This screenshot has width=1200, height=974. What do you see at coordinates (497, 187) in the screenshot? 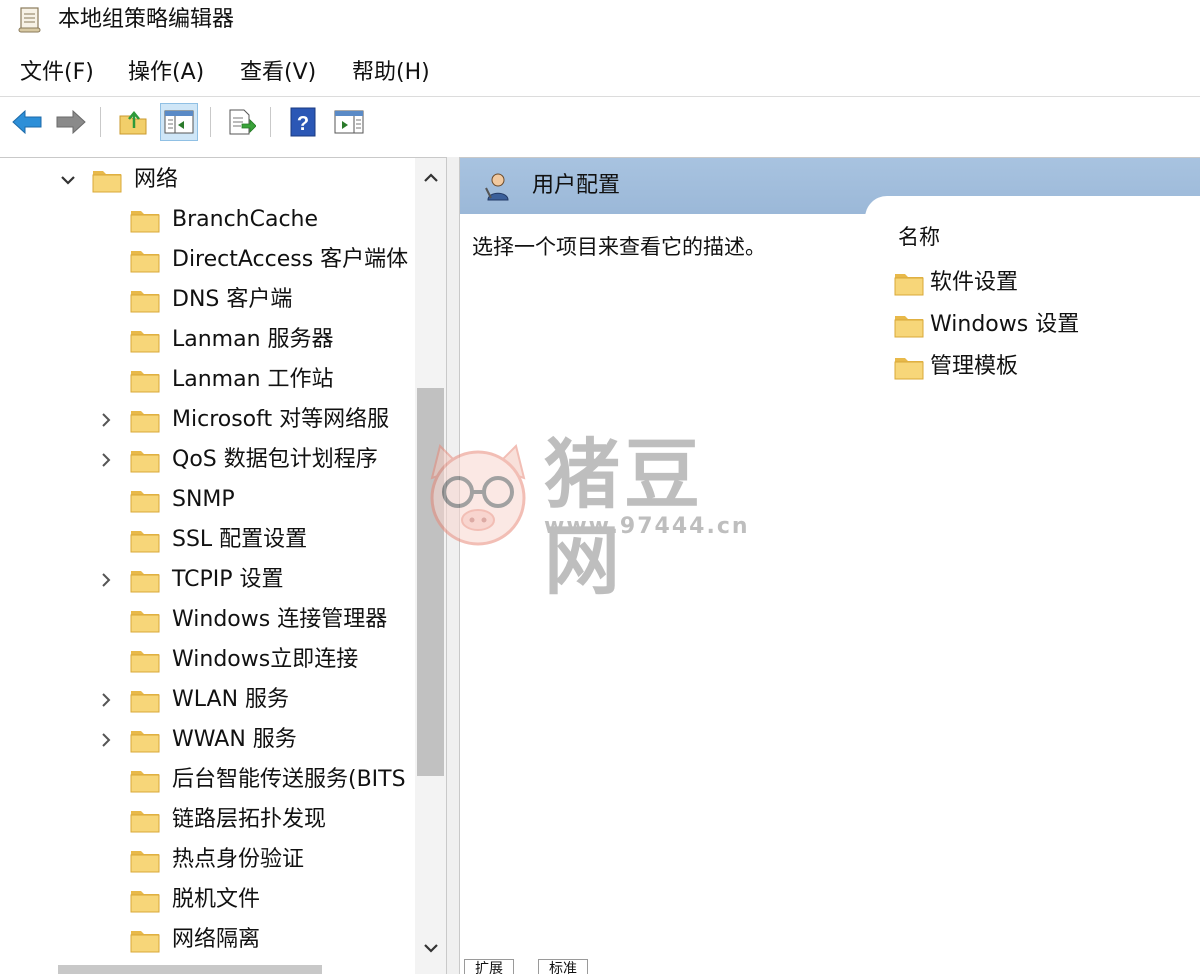
I see `user-config-icon` at bounding box center [497, 187].